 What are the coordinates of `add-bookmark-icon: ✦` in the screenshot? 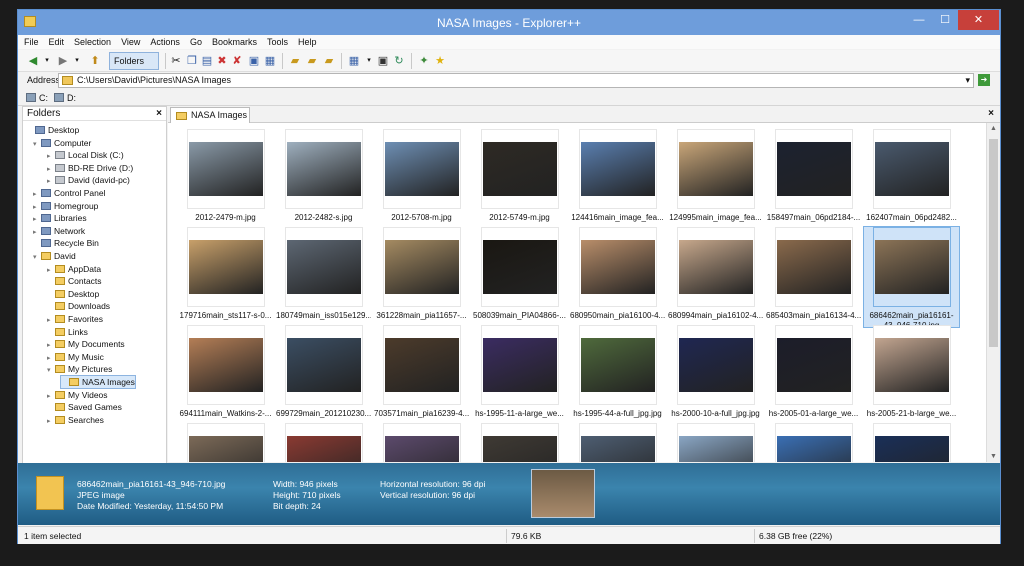 It's located at (424, 61).